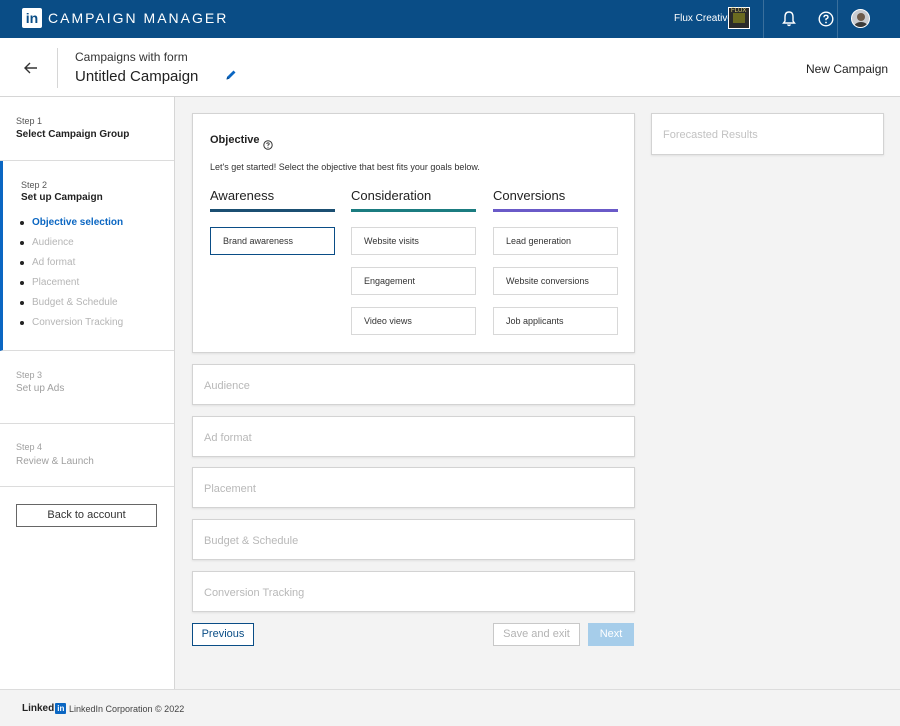  I want to click on section-conversion-tracking: Conversion Tracking, so click(413, 591).